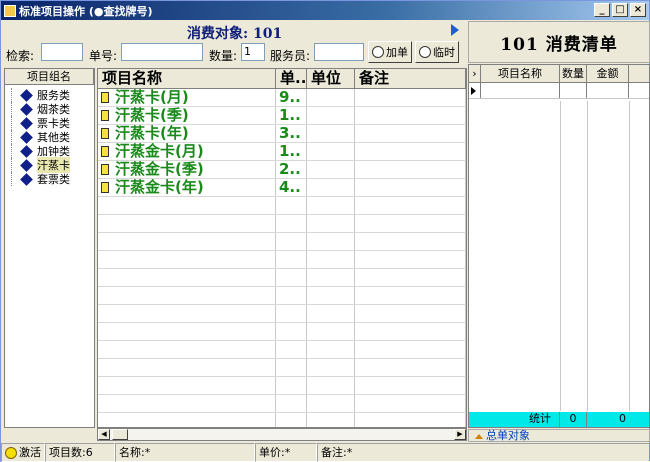  I want to click on scroll-thumb, so click(120, 434).